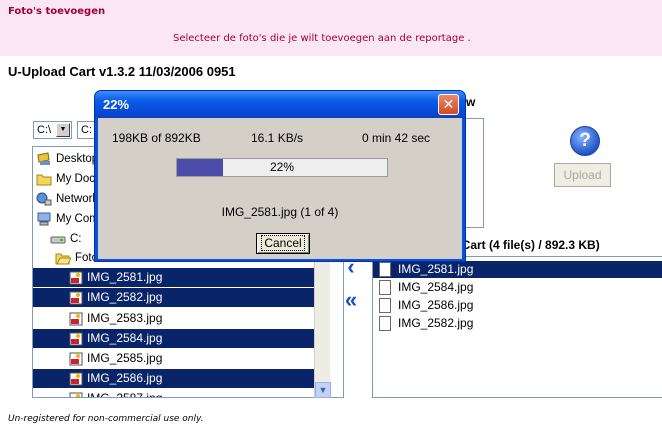 This screenshot has width=662, height=427. I want to click on chevron-down-icon: ▼, so click(63, 130).